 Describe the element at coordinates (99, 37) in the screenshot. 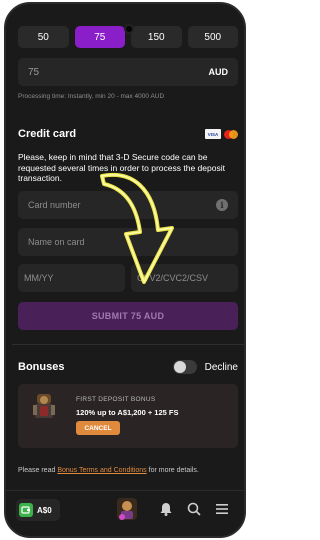

I see `amount-preset-75: 75` at that location.